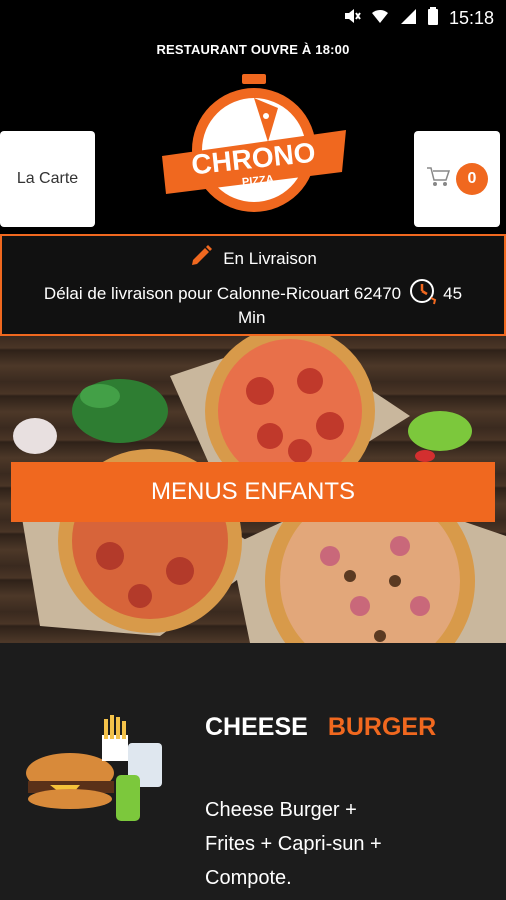  What do you see at coordinates (352, 18) in the screenshot?
I see `mute-icon` at bounding box center [352, 18].